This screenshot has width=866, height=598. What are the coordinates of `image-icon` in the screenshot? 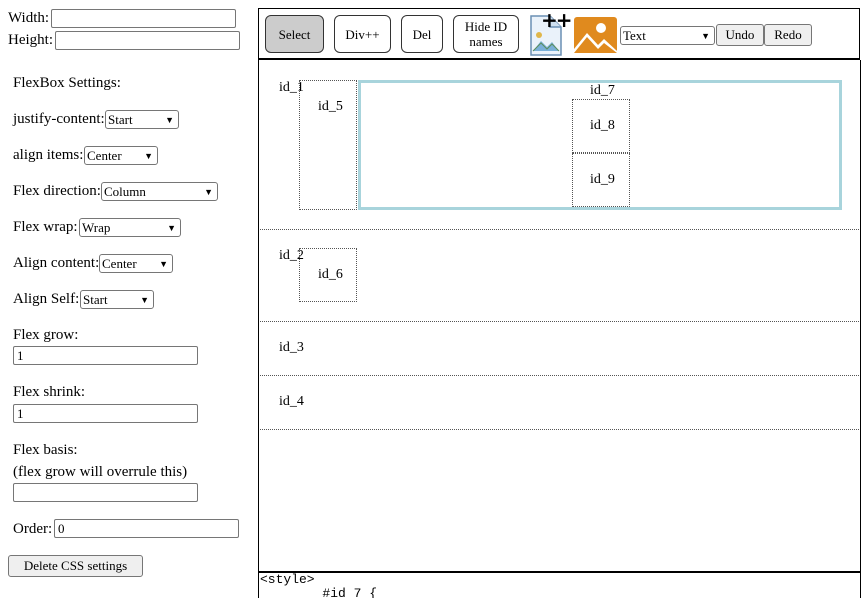 It's located at (595, 35).